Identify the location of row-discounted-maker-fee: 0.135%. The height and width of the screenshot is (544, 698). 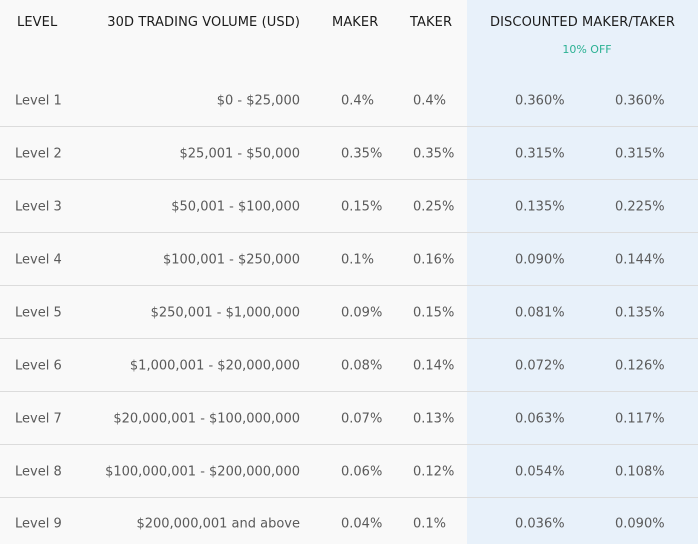
(540, 206).